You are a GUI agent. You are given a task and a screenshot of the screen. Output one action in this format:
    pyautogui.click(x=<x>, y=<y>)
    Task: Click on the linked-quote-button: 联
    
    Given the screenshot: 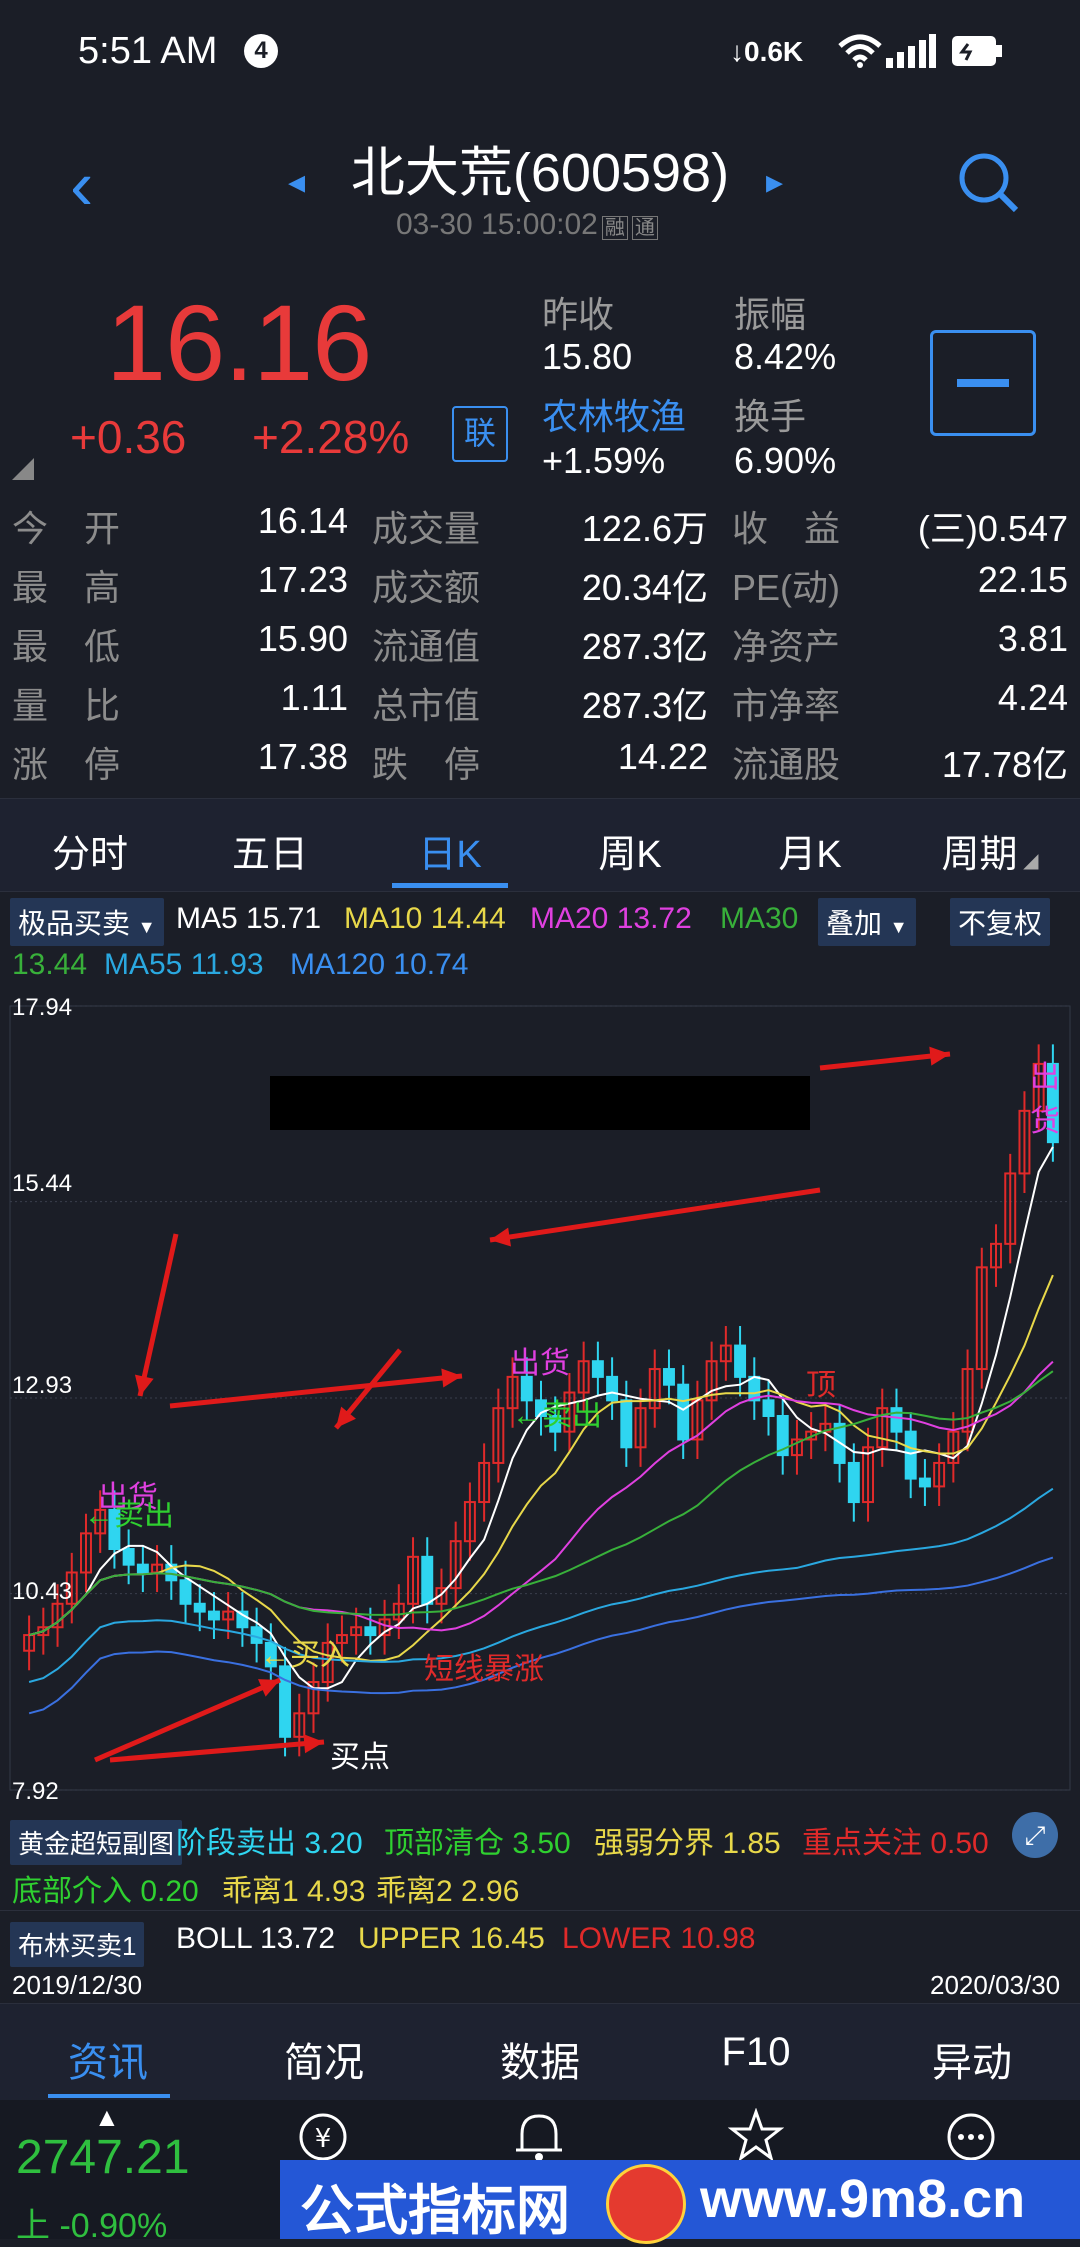 What is the action you would take?
    pyautogui.click(x=480, y=434)
    